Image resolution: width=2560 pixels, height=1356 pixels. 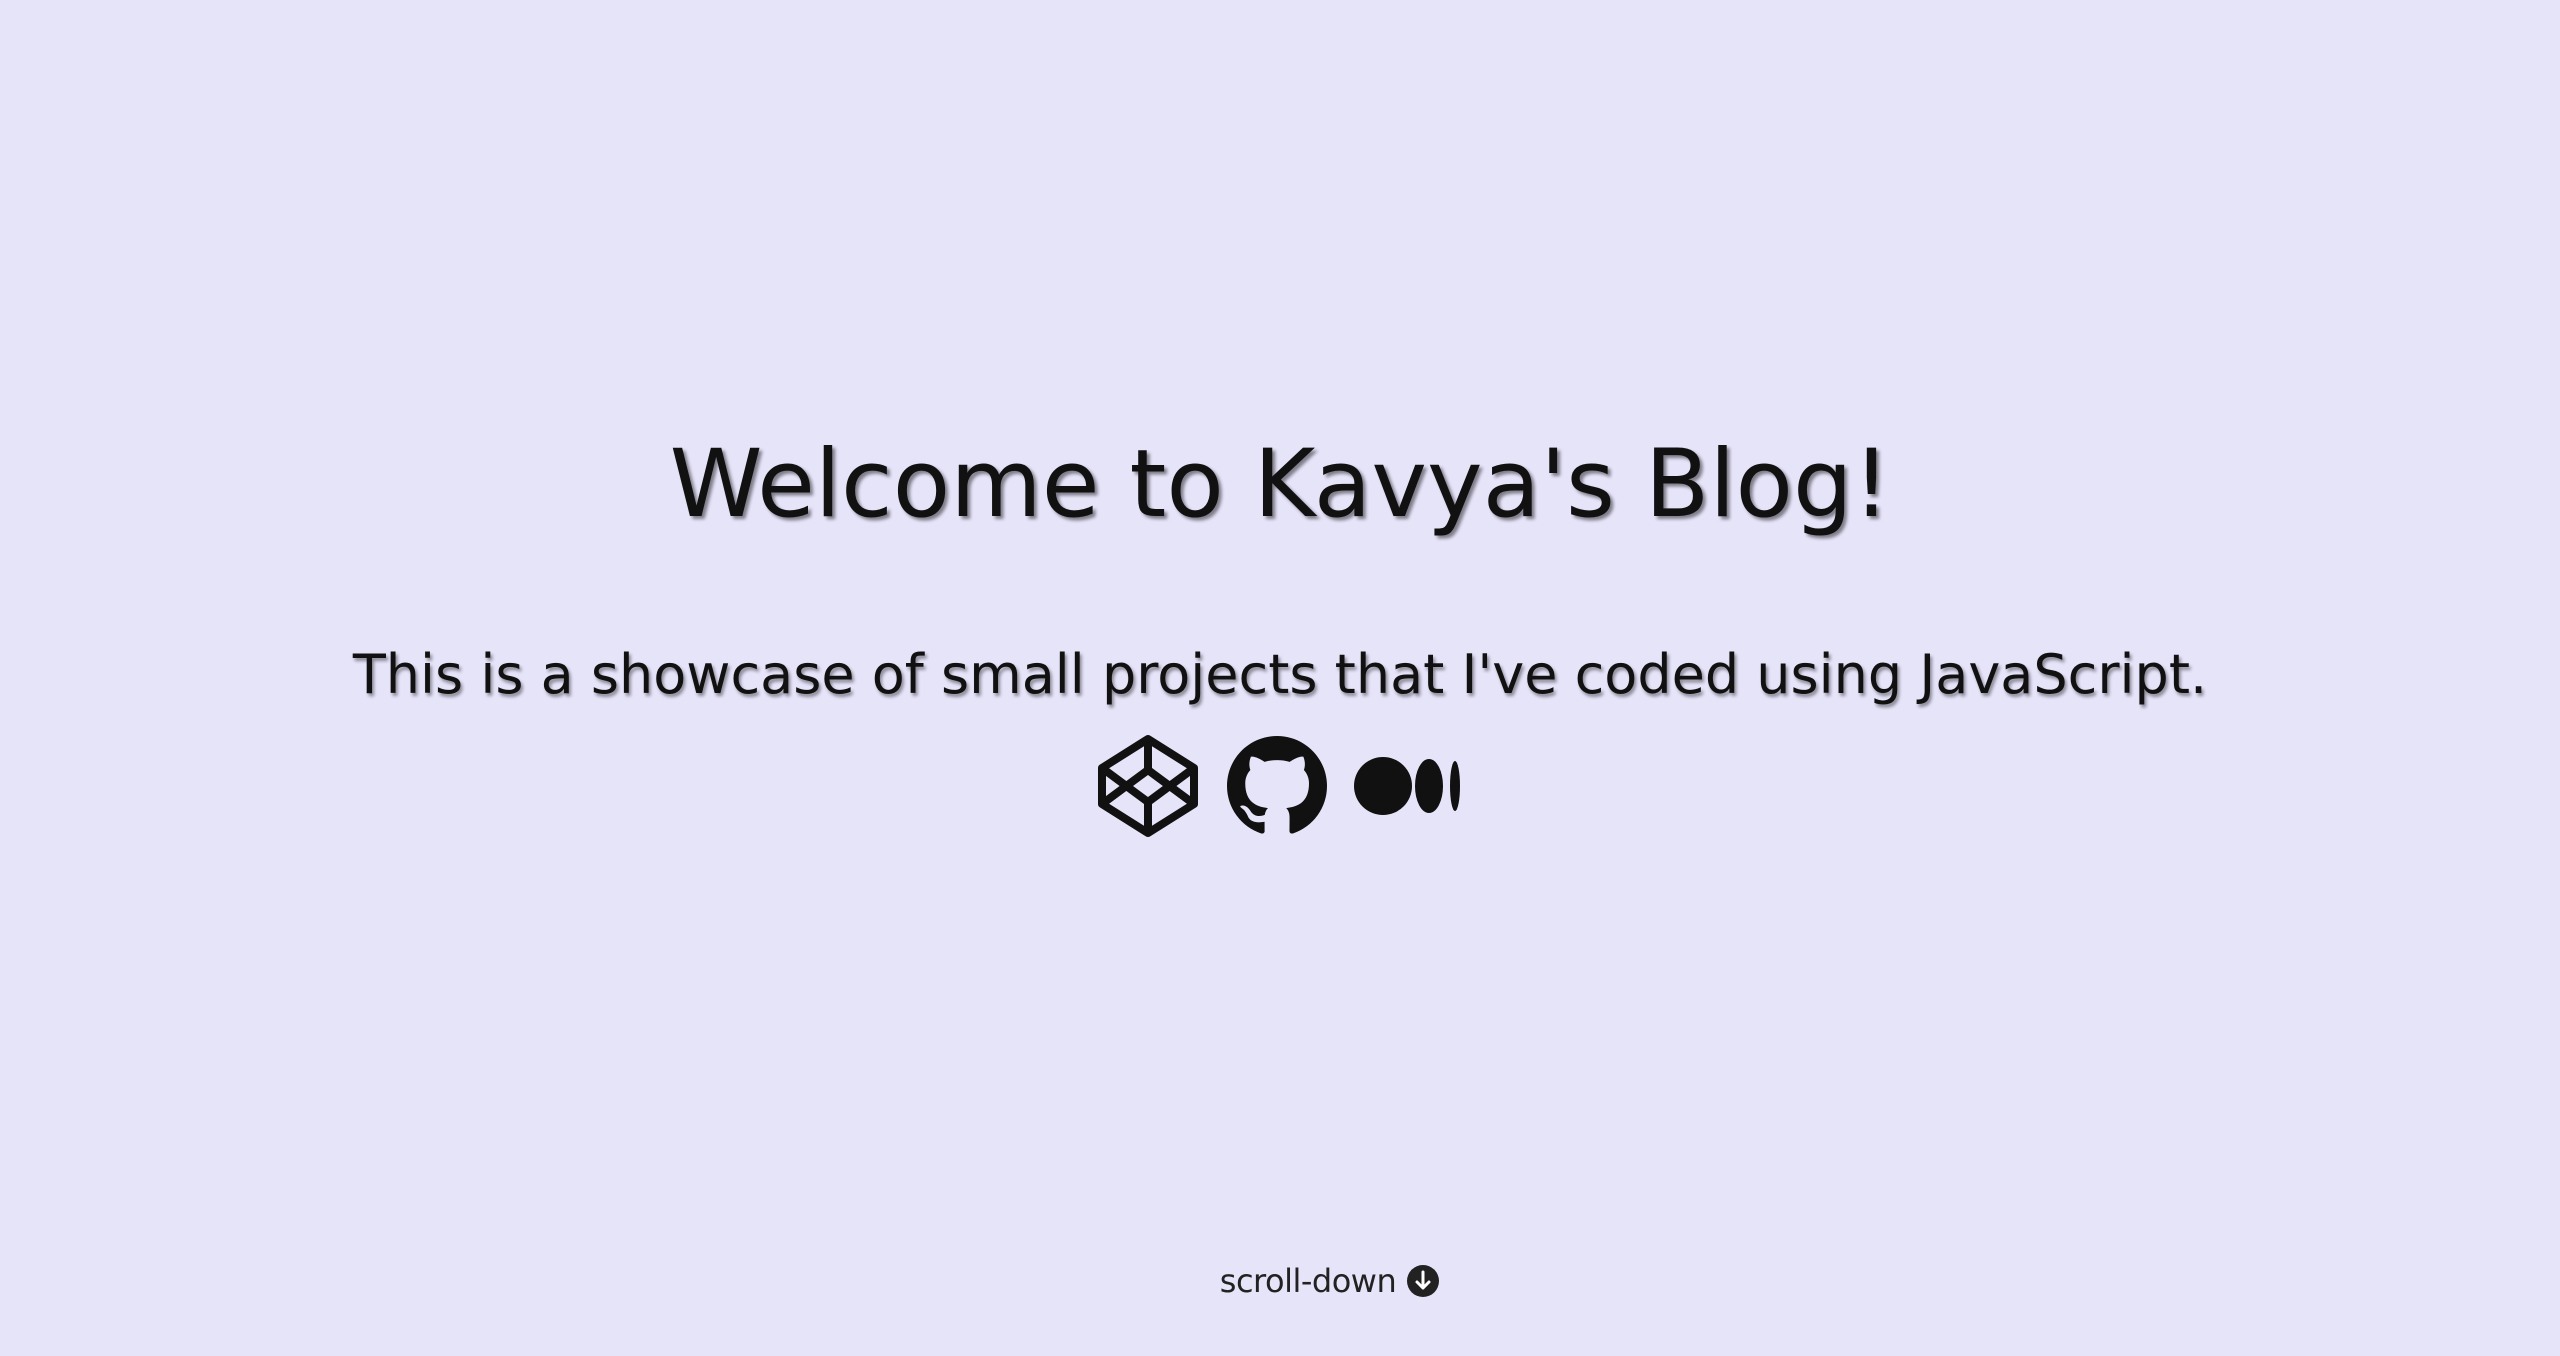 I want to click on codepen-icon, so click(x=1148, y=786).